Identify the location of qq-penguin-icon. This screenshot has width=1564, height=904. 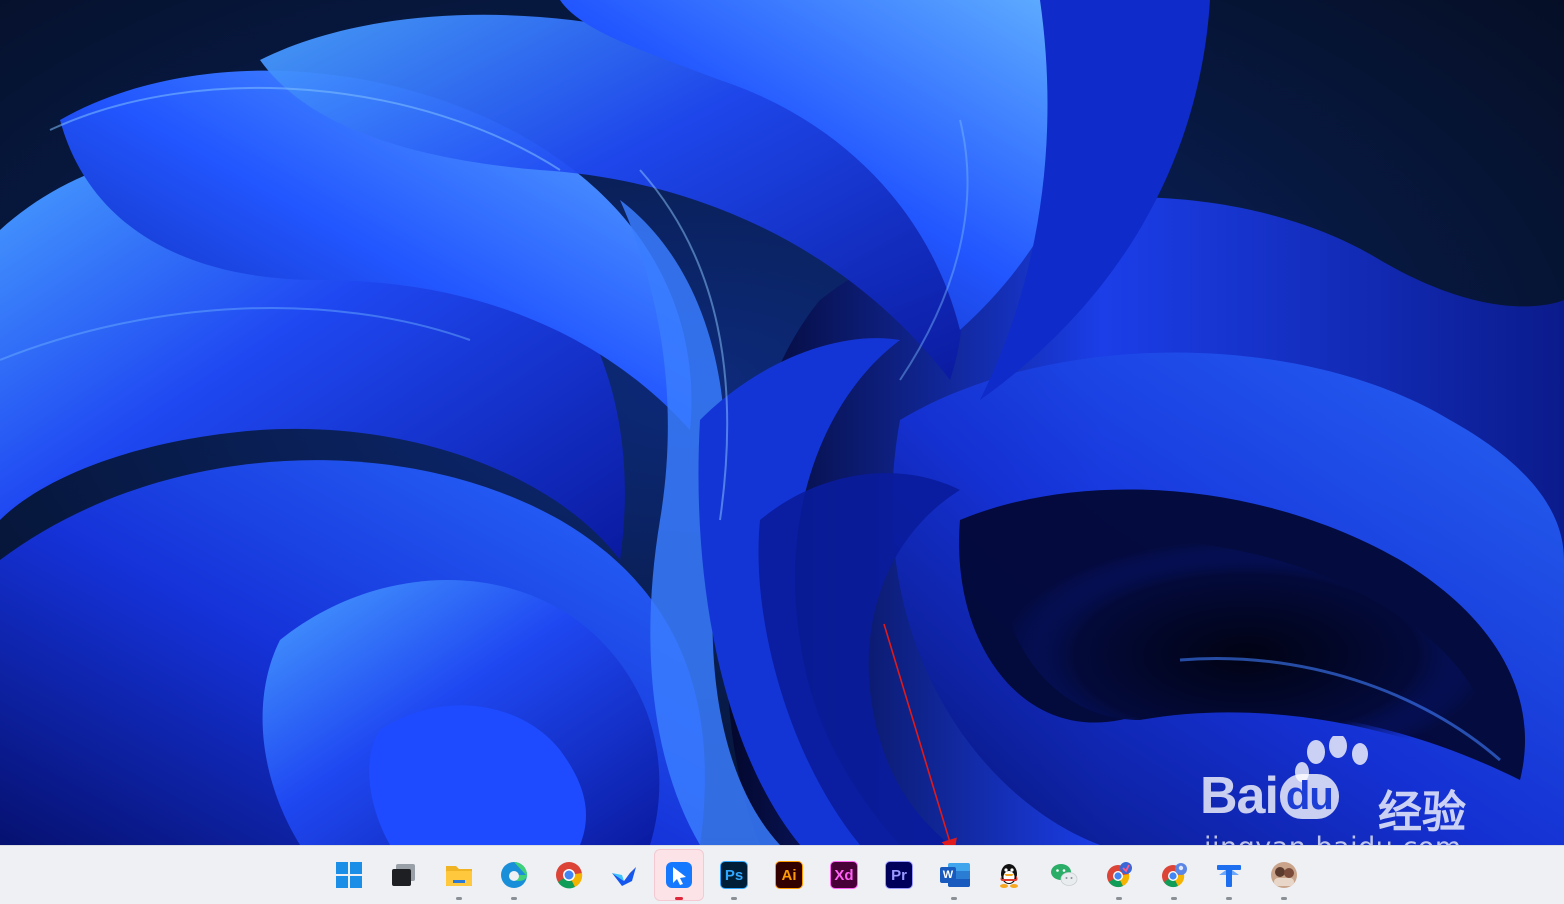
(1009, 876).